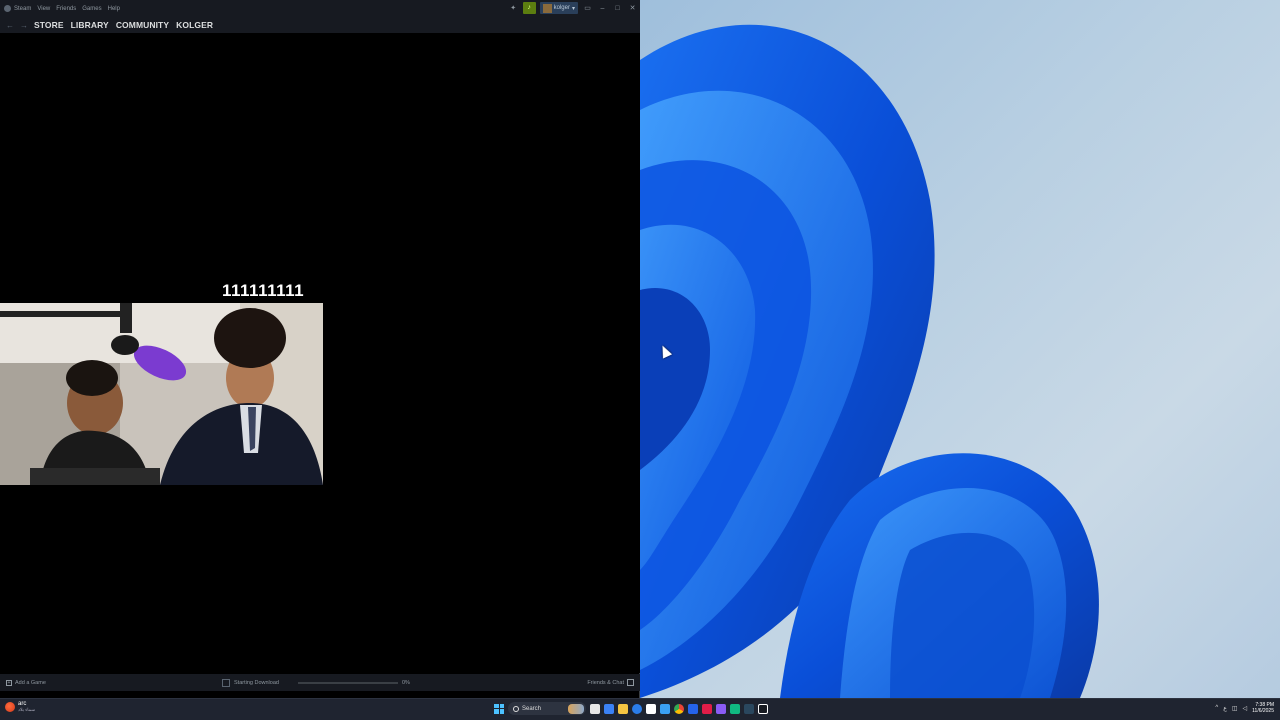  I want to click on steam-navbar: ← → STORE LIBRARY COMMUNITY KOLGER, so click(320, 25).